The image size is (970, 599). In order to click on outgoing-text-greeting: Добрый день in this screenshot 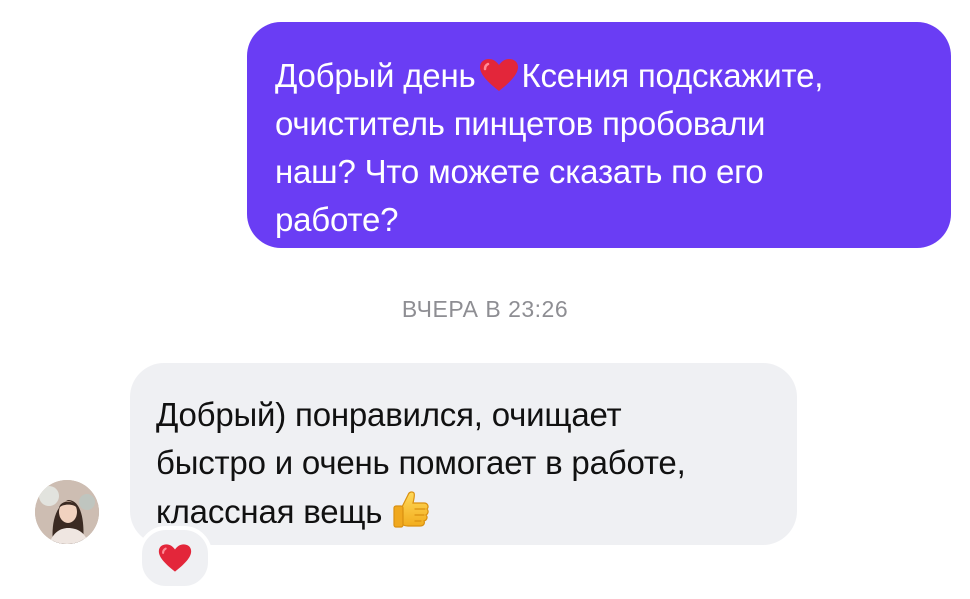, I will do `click(375, 75)`.